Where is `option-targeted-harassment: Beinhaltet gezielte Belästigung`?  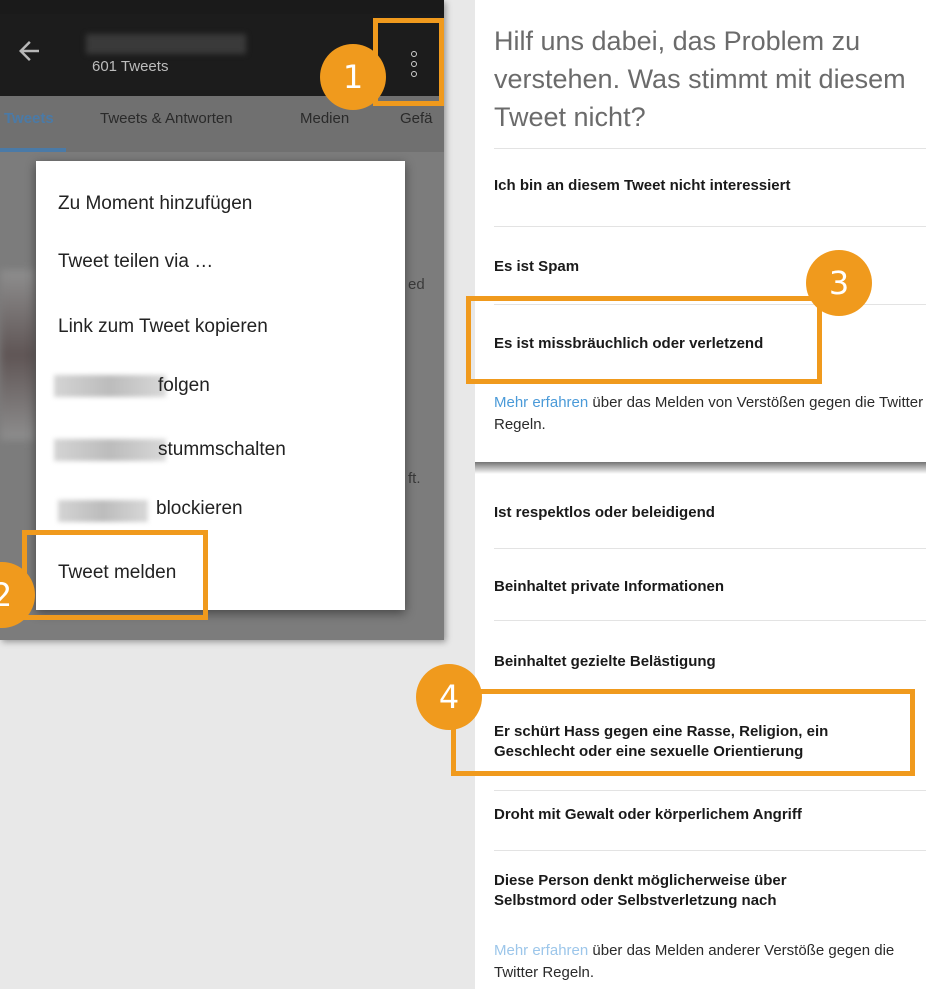 option-targeted-harassment: Beinhaltet gezielte Belästigung is located at coordinates (704, 662).